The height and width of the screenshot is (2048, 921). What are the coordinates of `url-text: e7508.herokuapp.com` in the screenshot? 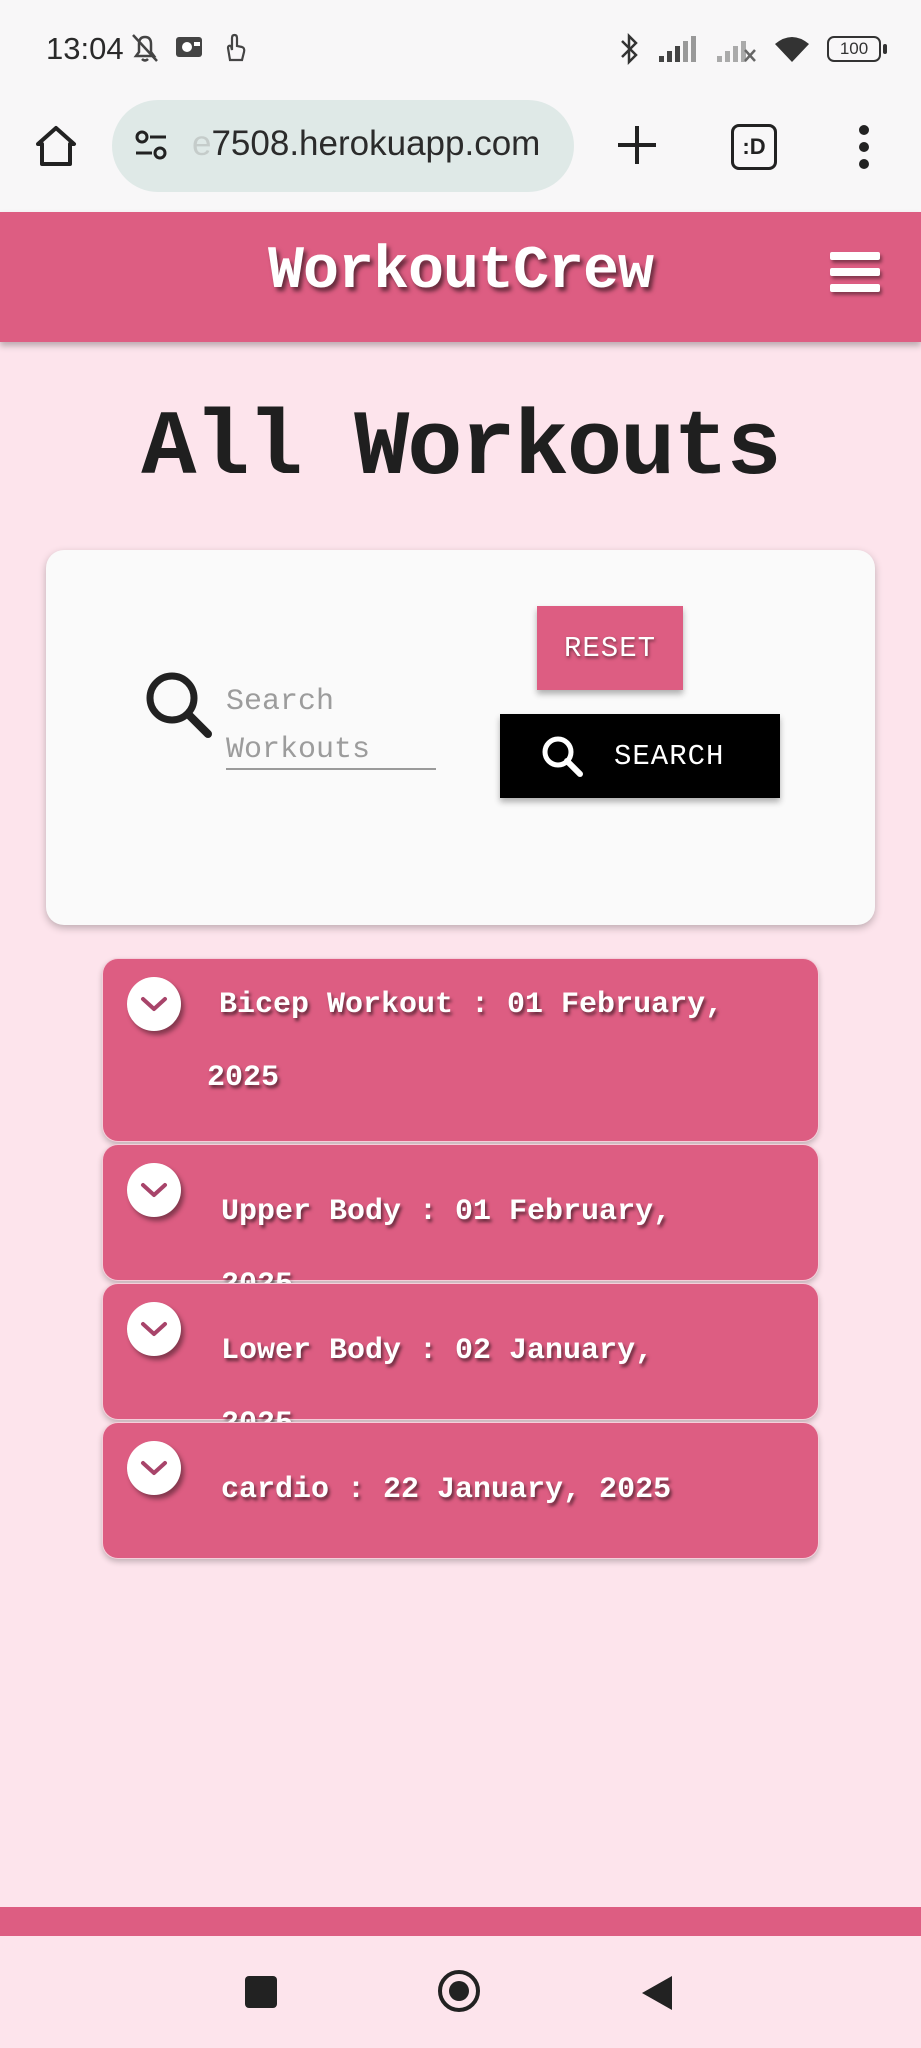 It's located at (377, 144).